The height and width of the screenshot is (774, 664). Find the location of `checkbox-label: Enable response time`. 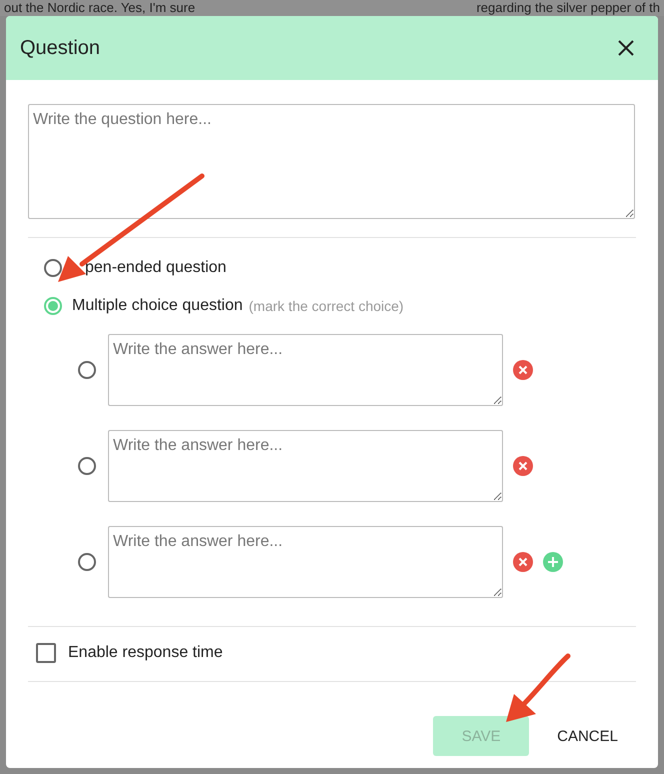

checkbox-label: Enable response time is located at coordinates (145, 653).